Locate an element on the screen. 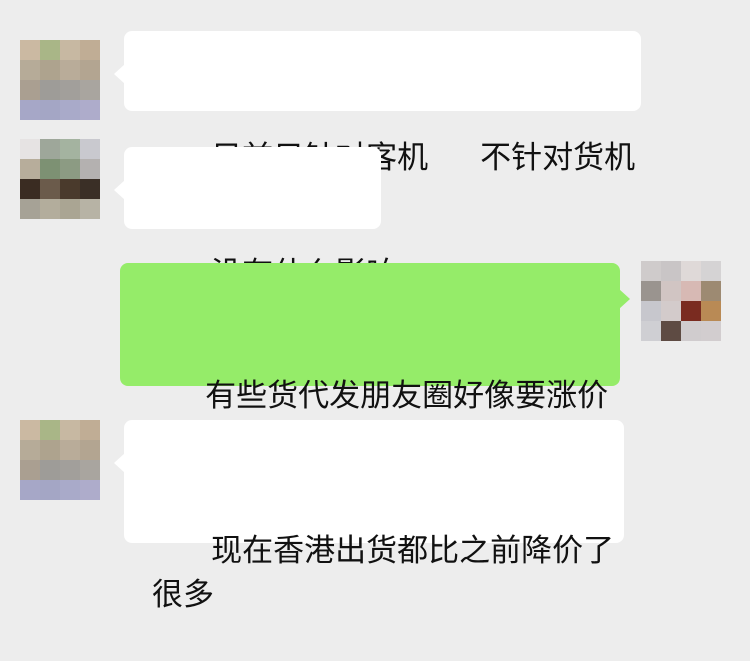 The image size is (750, 661). message-text: 有些货代发朋友圈好像要涨价 is located at coordinates (407, 396).